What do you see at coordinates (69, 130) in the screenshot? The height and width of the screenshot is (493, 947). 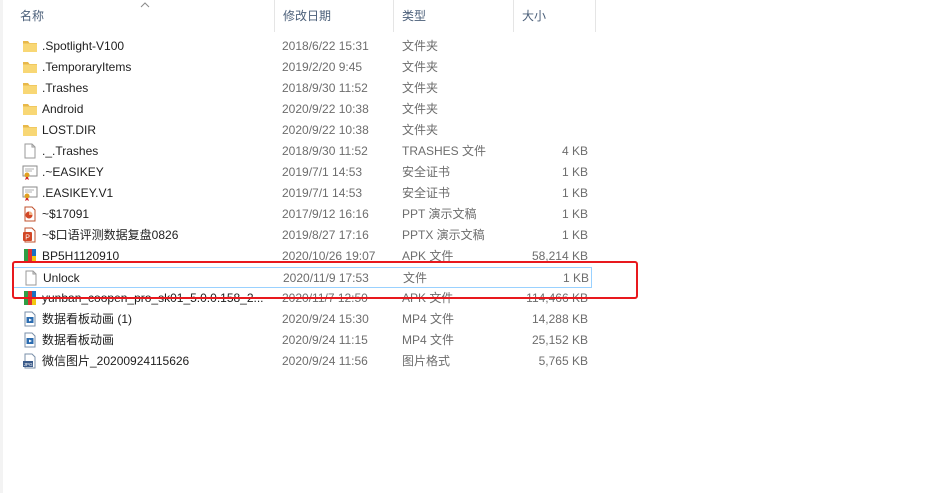 I see `file-name: LOST.DIR` at bounding box center [69, 130].